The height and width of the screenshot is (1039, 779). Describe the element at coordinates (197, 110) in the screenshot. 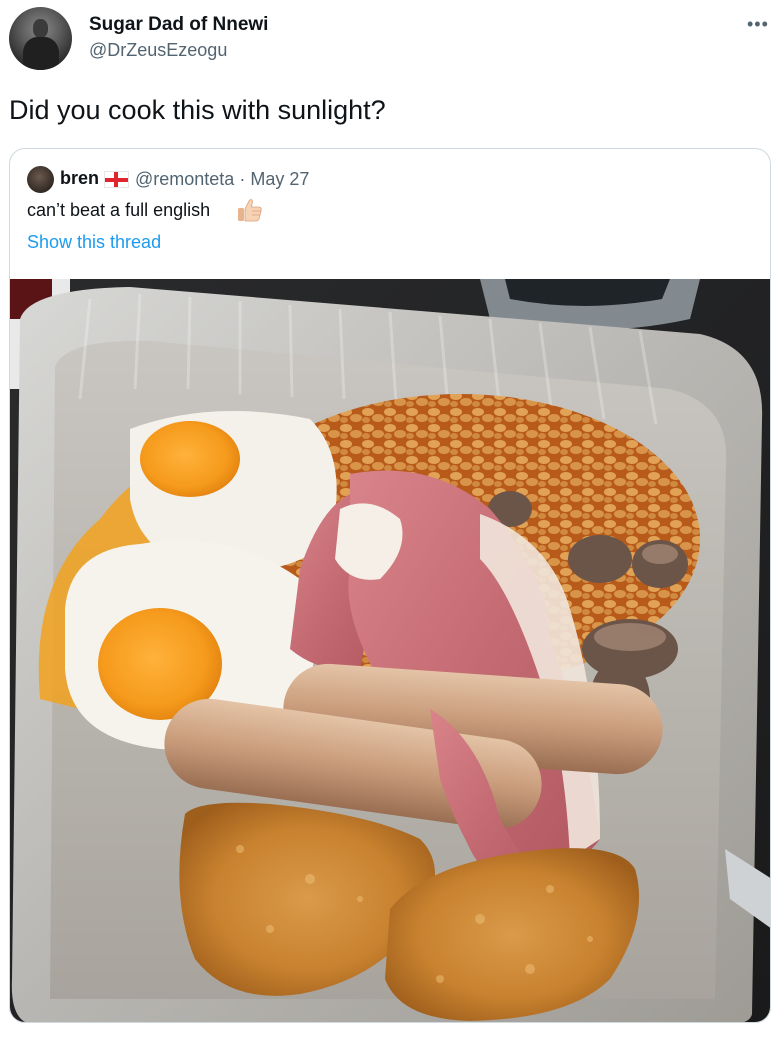

I see `tweet-text: Did you cook this with sunlight?` at that location.